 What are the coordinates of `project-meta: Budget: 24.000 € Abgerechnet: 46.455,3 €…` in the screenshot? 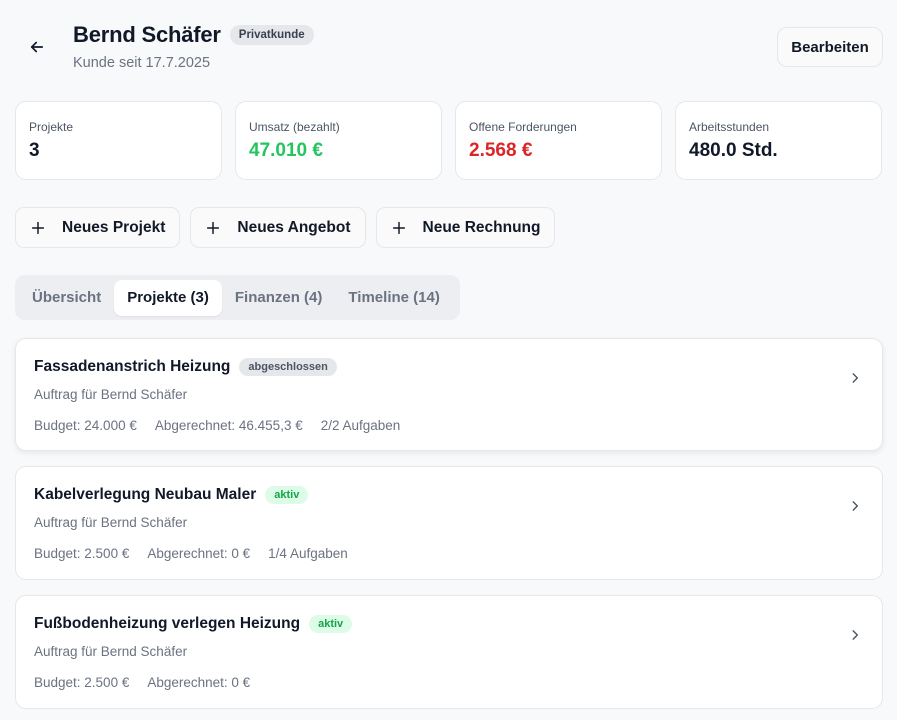 It's located at (217, 425).